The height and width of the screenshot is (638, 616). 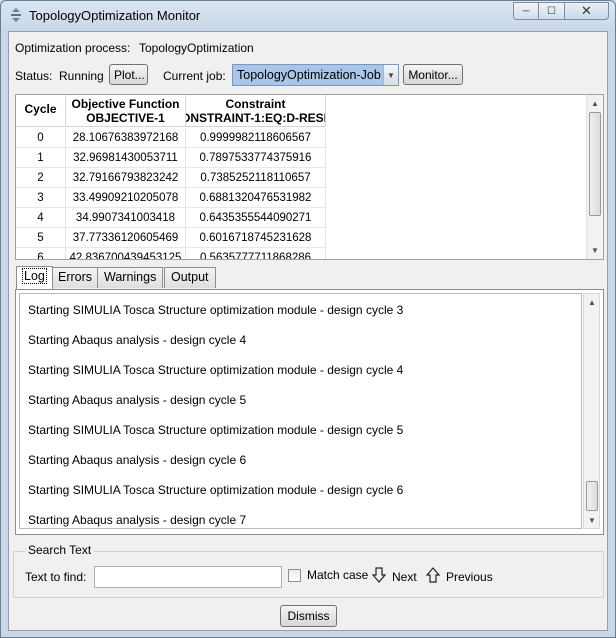 I want to click on cell-constraint: 0.6881320476531982, so click(x=256, y=198).